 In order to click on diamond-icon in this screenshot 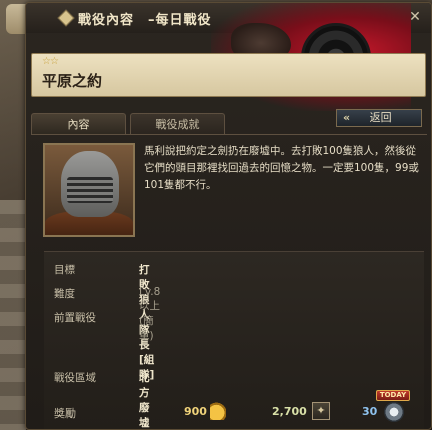, I will do `click(66, 18)`.